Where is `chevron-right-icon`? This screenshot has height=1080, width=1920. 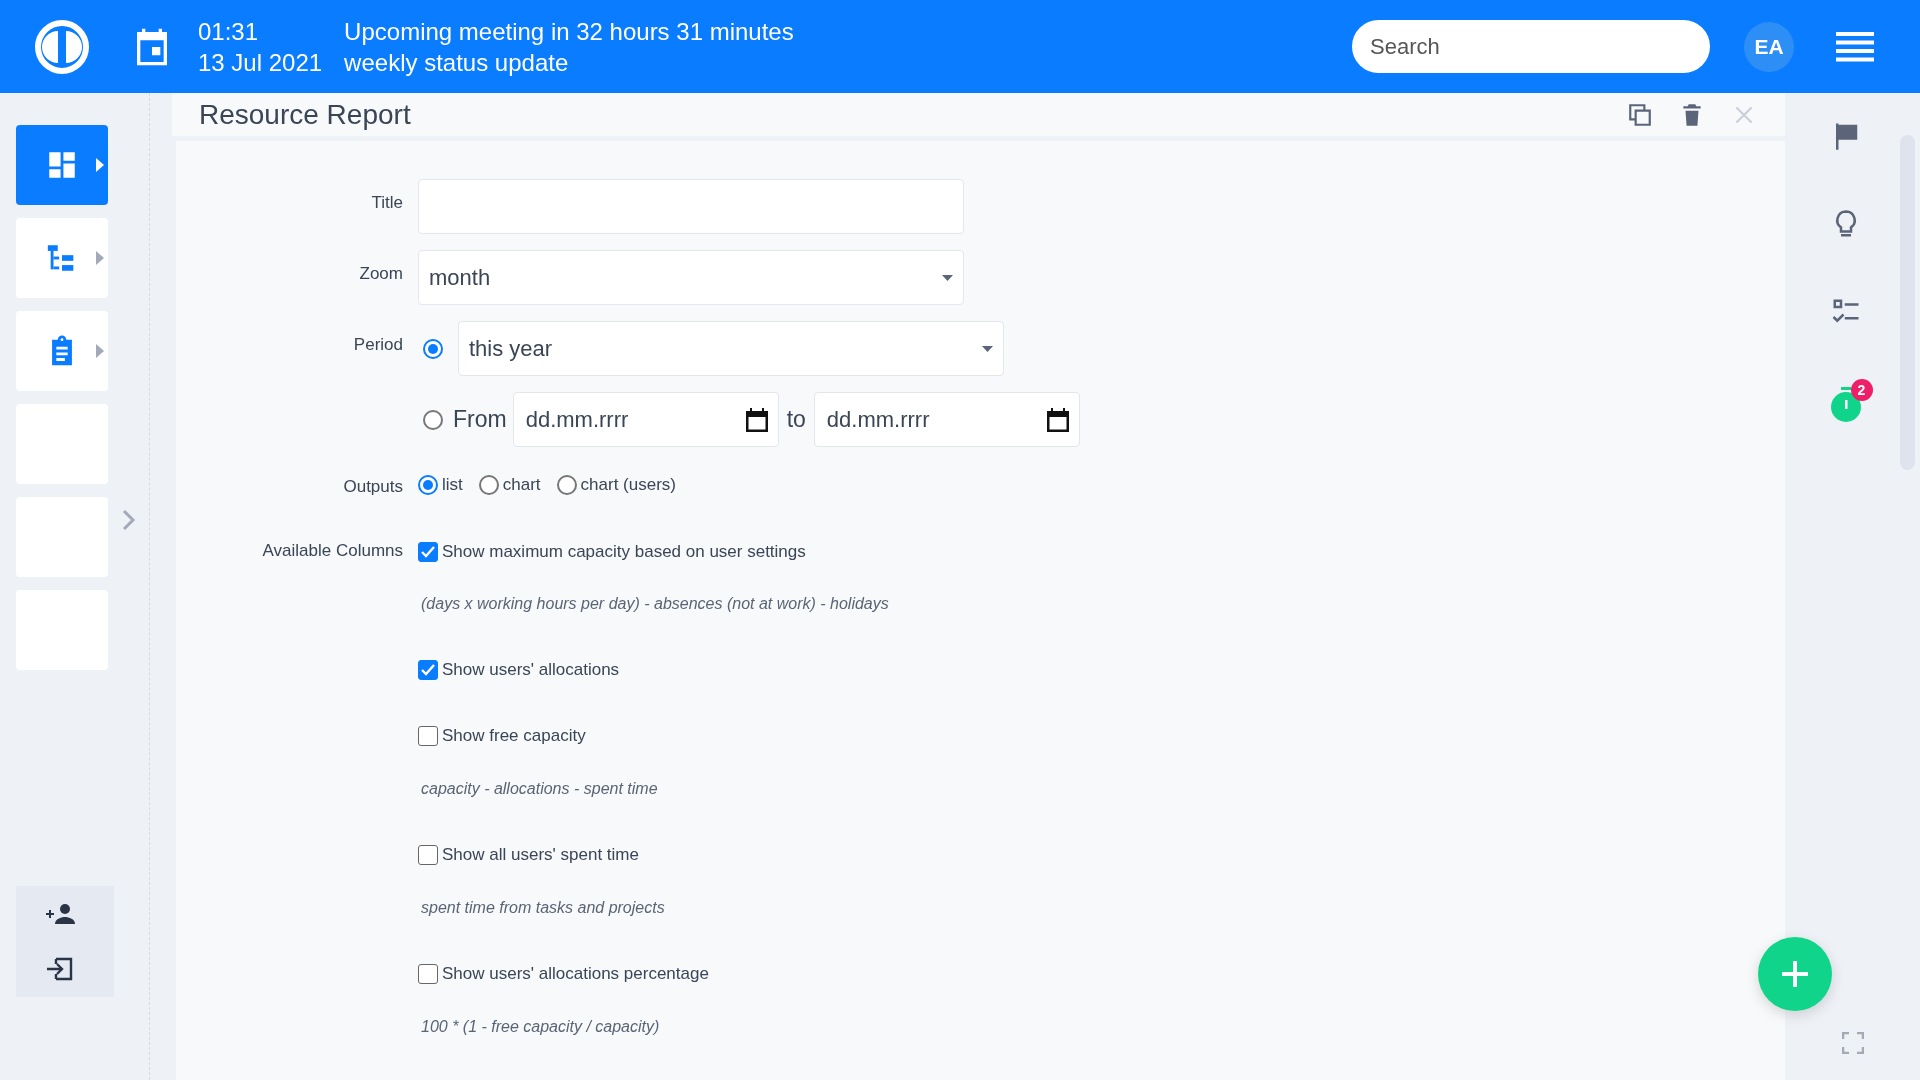 chevron-right-icon is located at coordinates (129, 520).